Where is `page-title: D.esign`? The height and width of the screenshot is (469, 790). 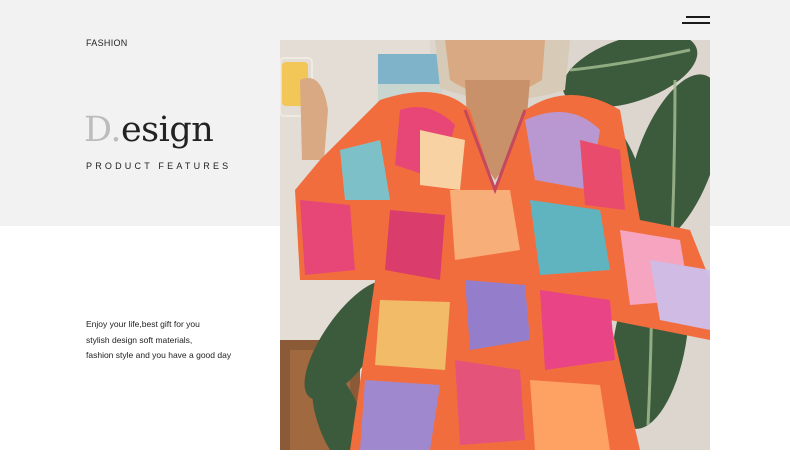 page-title: D.esign is located at coordinates (149, 130).